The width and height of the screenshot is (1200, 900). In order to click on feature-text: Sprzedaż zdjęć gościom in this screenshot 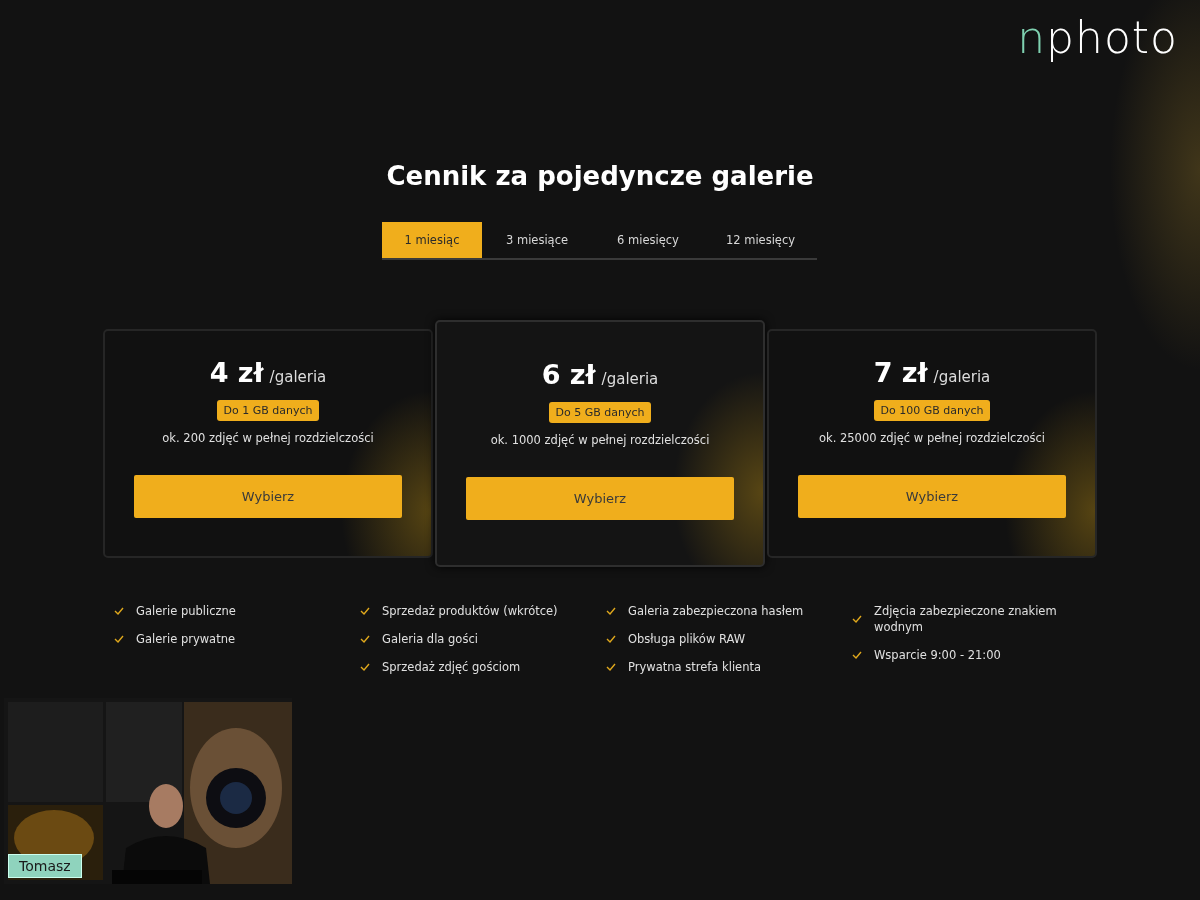, I will do `click(451, 667)`.